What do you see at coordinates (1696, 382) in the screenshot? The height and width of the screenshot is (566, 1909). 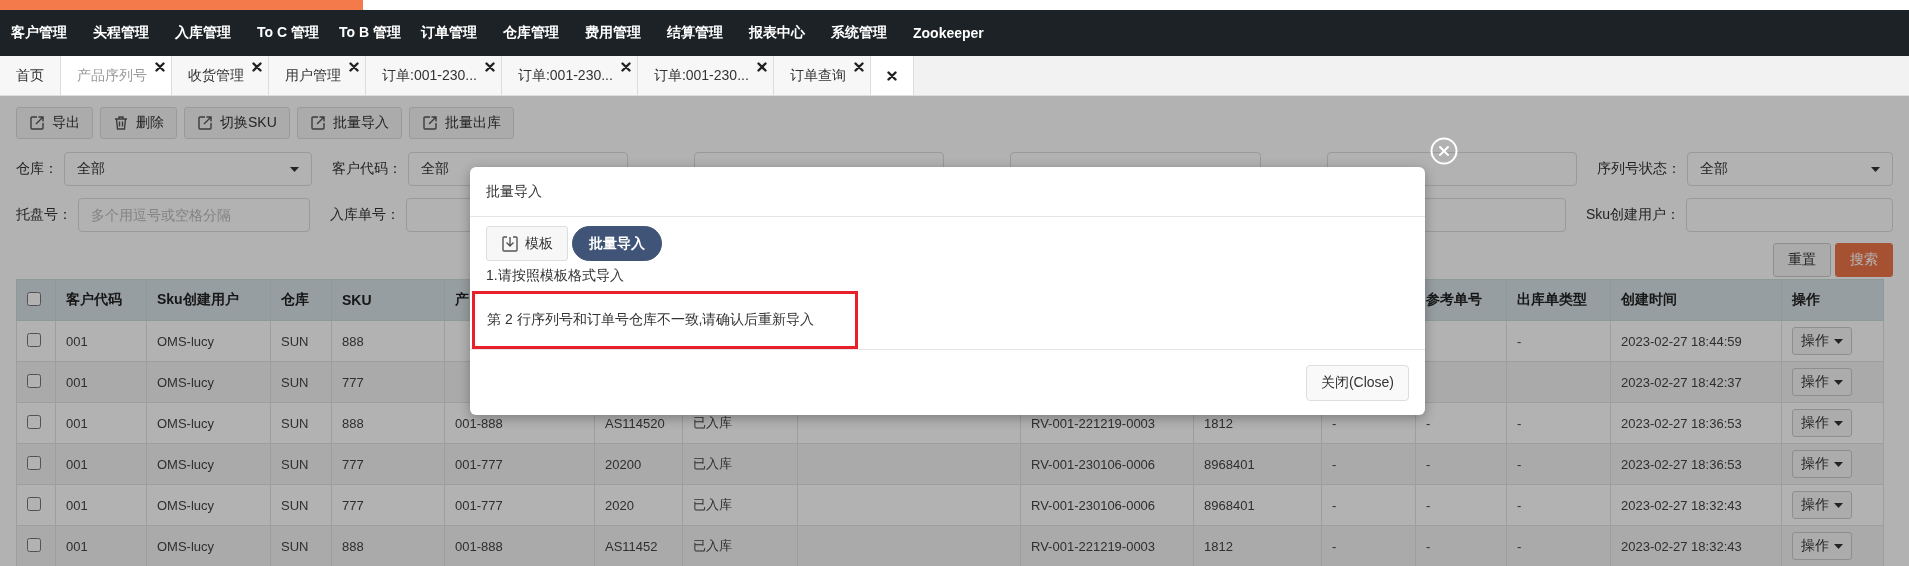 I see `table-cell: 2023-02-27 18:42:37` at bounding box center [1696, 382].